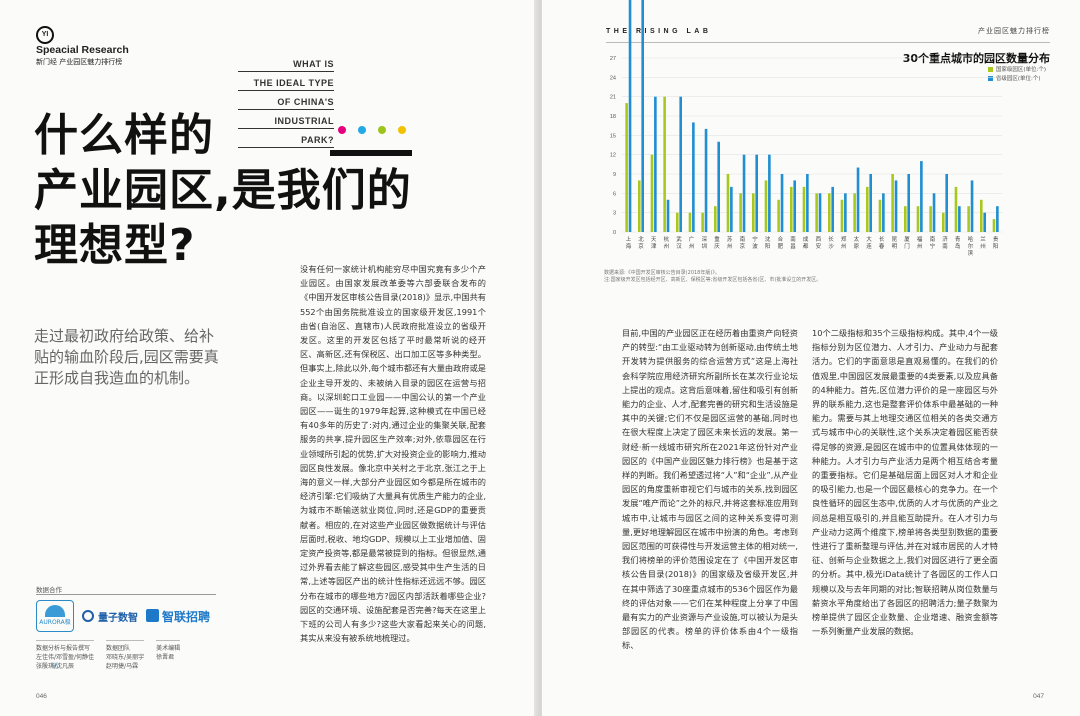  I want to click on x-tick-label: 沙, so click(831, 246).